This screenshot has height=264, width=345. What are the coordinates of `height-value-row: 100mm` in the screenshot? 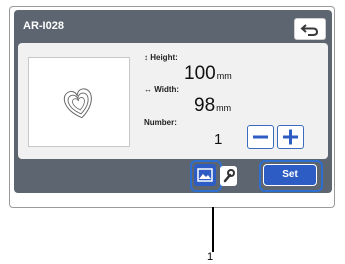 It's located at (208, 74).